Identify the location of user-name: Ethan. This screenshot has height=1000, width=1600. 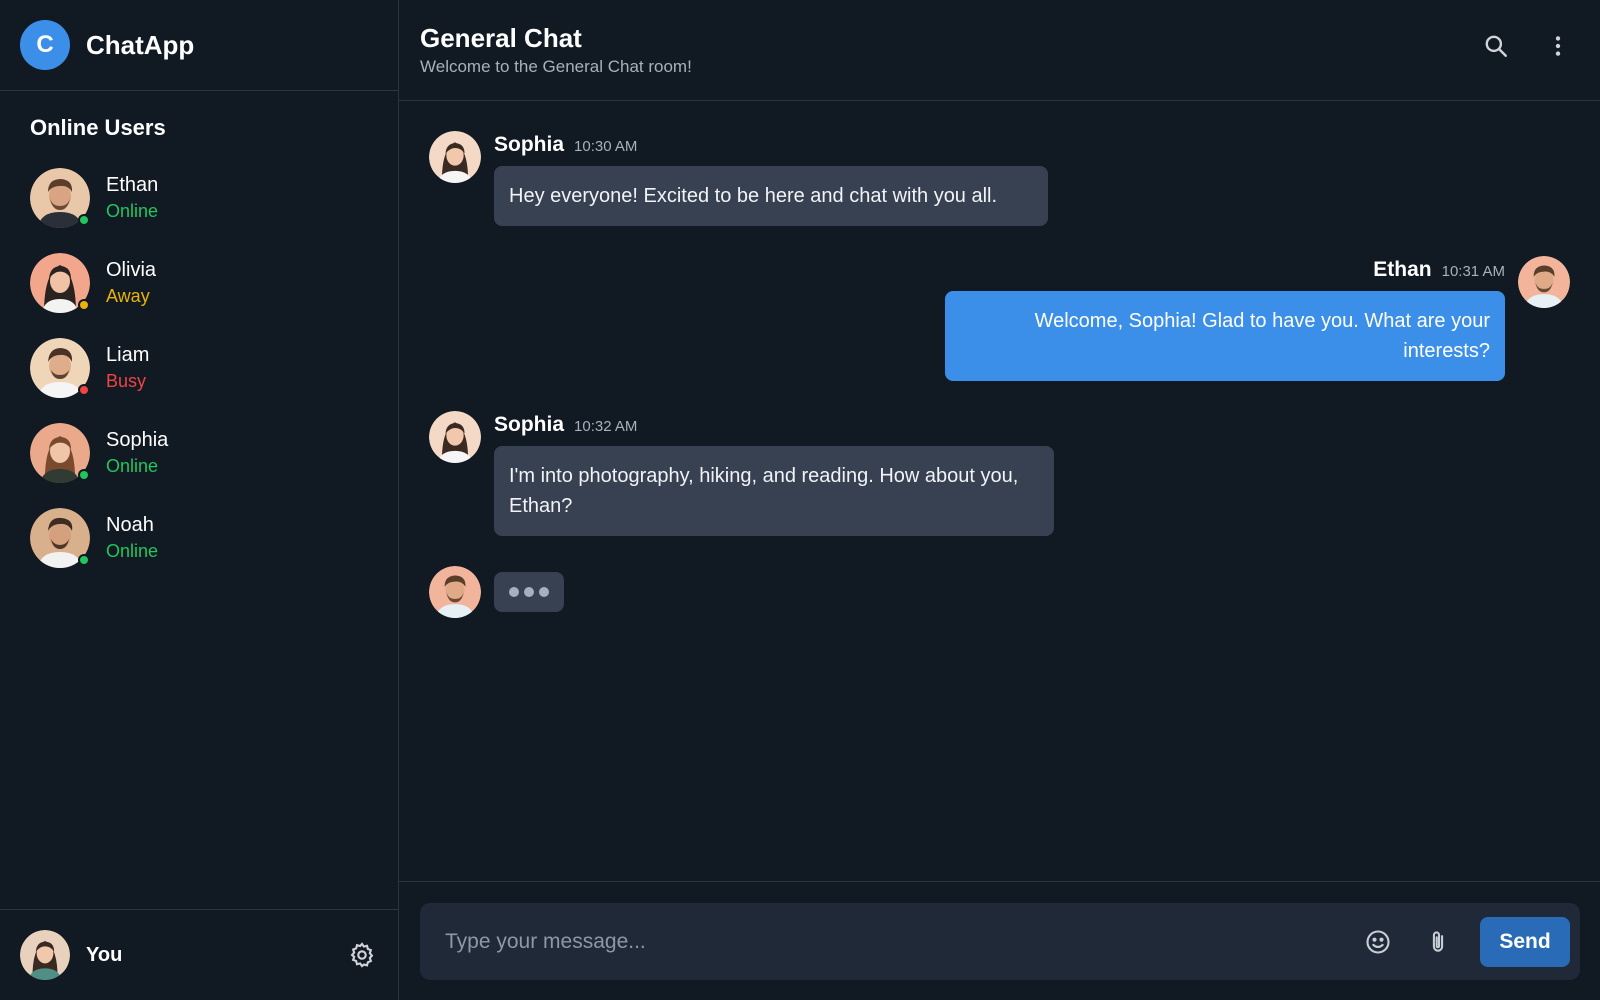
(132, 184).